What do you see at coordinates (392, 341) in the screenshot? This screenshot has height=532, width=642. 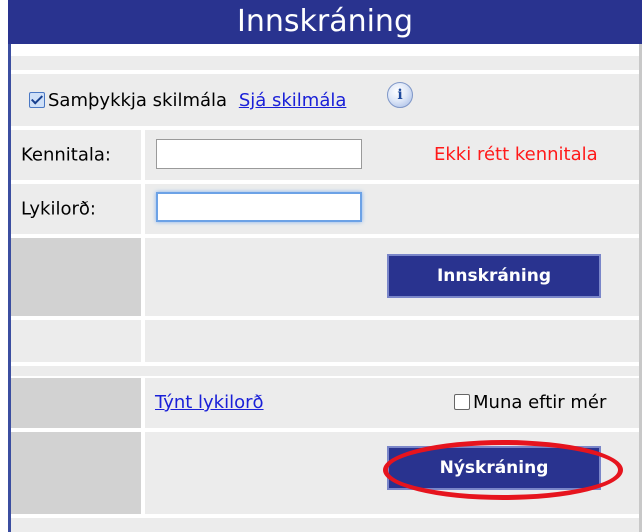 I see `empty-row-right-cell` at bounding box center [392, 341].